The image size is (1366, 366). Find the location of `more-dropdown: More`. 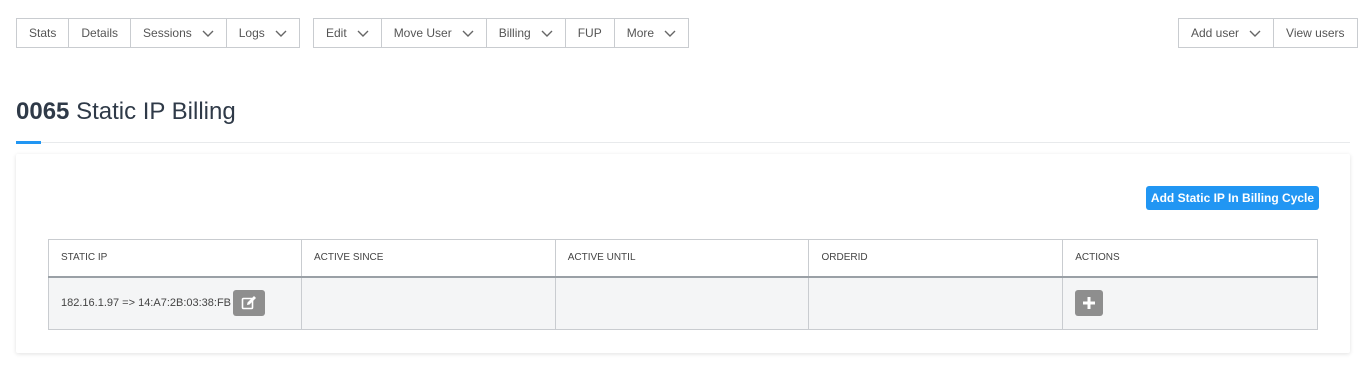

more-dropdown: More is located at coordinates (652, 33).